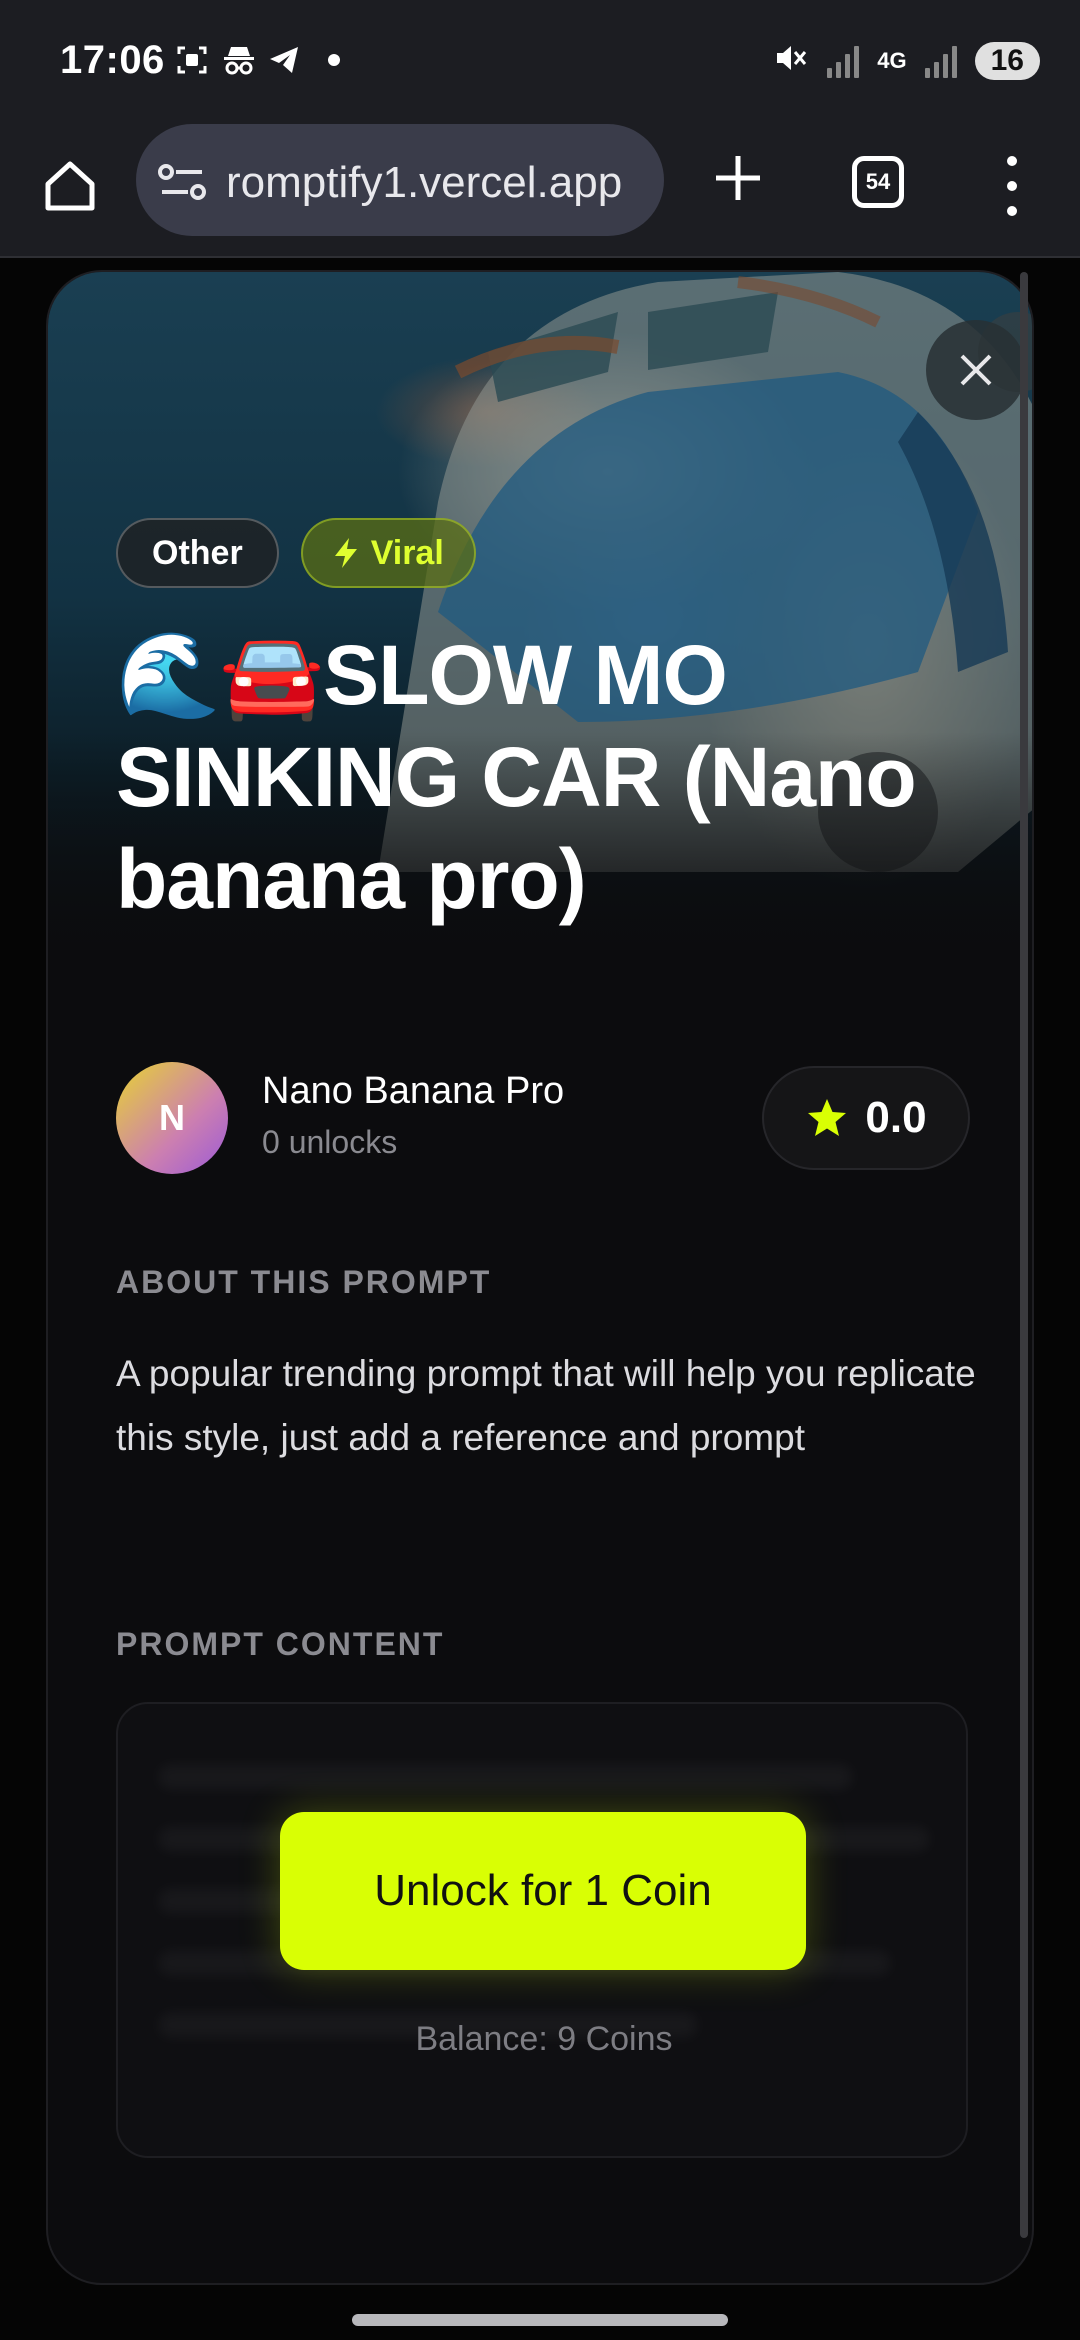  I want to click on url-text: romptify1.vercel.app, so click(436, 183).